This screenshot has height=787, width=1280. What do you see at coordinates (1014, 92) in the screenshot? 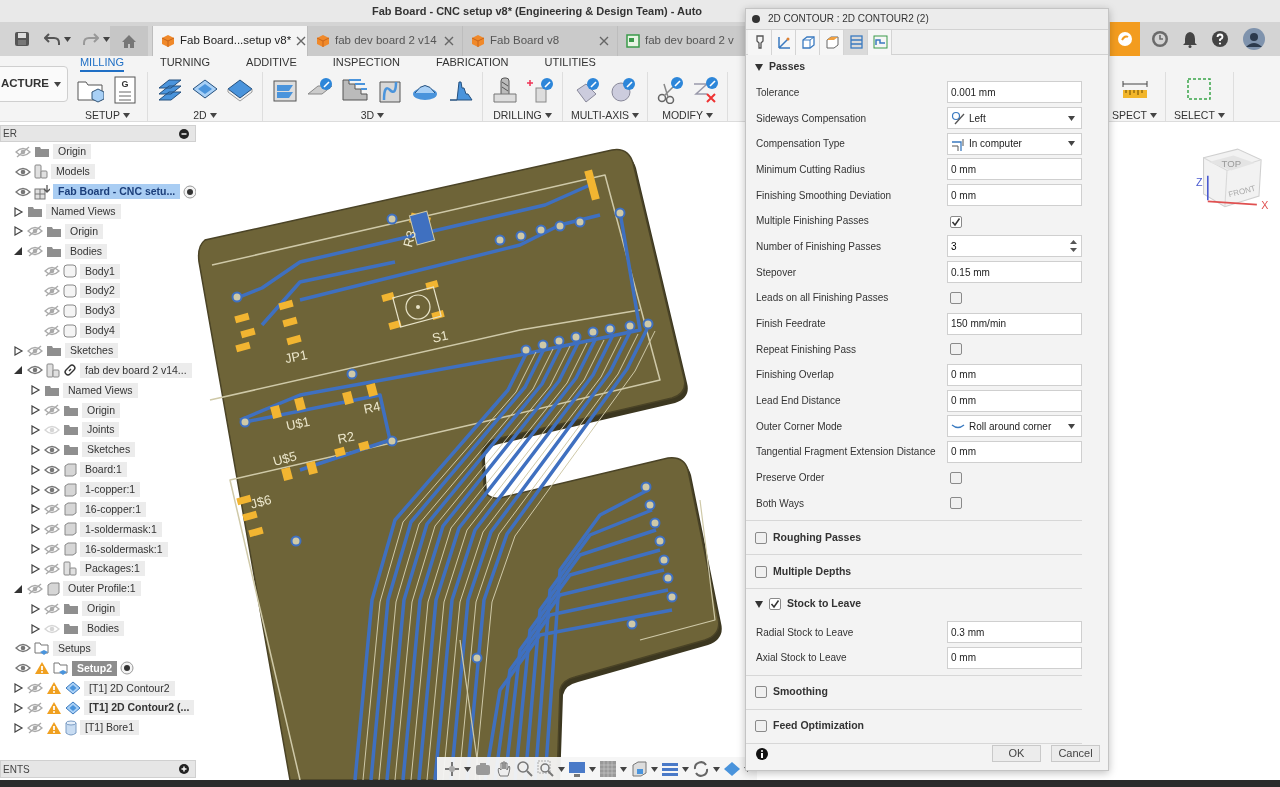
I see `input-field: 0.001 mm` at bounding box center [1014, 92].